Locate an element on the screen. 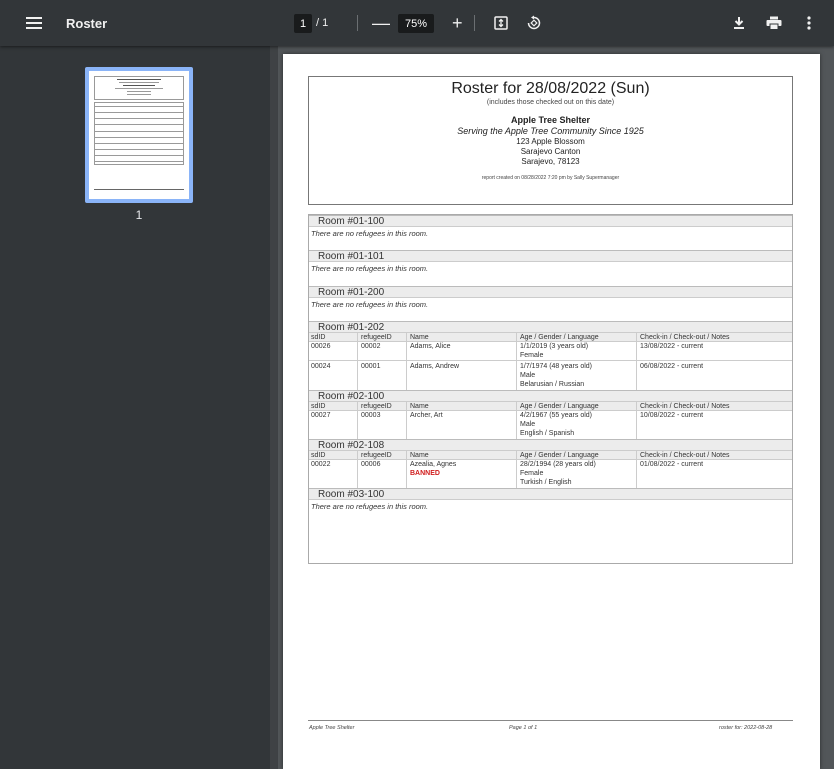 Image resolution: width=834 pixels, height=769 pixels. room-header: Room #02-108 is located at coordinates (550, 445).